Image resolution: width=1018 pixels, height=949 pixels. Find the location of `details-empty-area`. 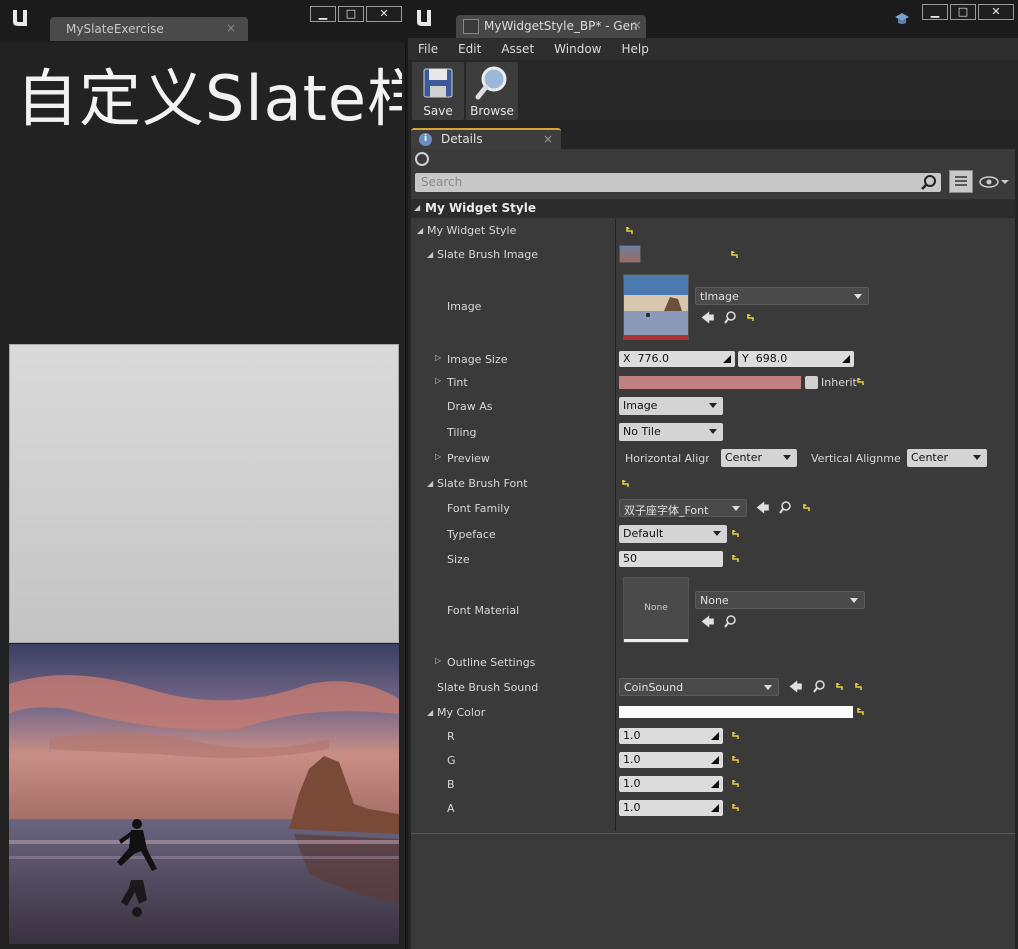

details-empty-area is located at coordinates (713, 891).